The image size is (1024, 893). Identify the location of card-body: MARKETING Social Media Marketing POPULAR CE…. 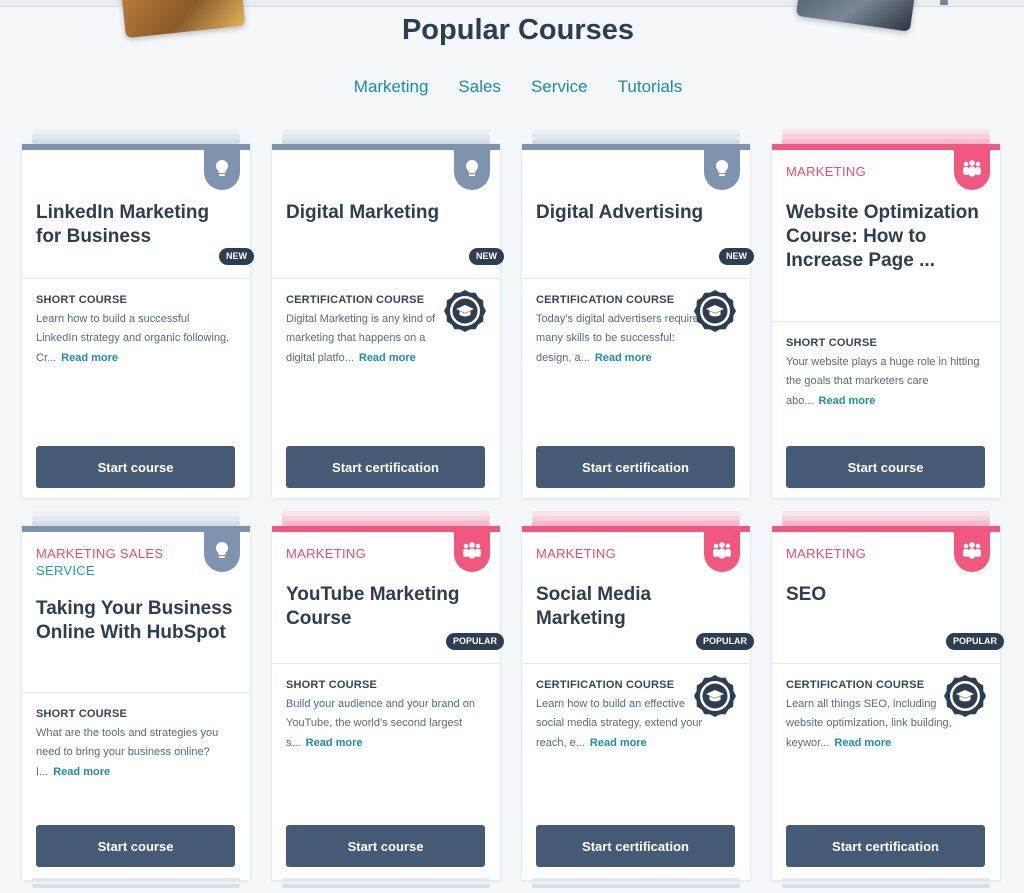
(638, 703).